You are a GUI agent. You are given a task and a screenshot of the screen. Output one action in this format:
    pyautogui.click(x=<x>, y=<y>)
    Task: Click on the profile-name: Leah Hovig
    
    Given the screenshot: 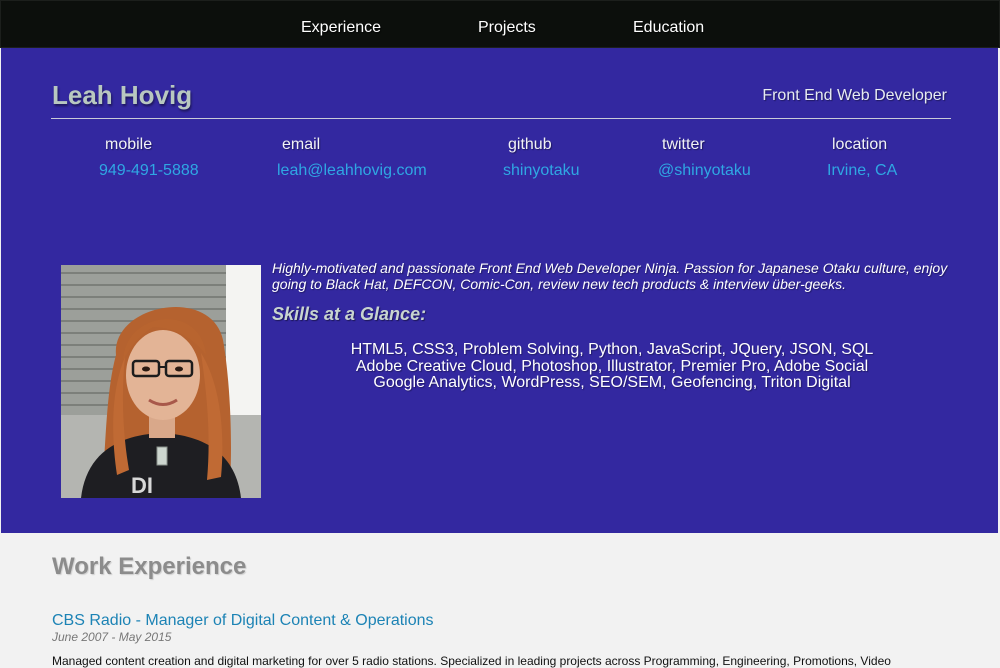 What is the action you would take?
    pyautogui.click(x=122, y=95)
    